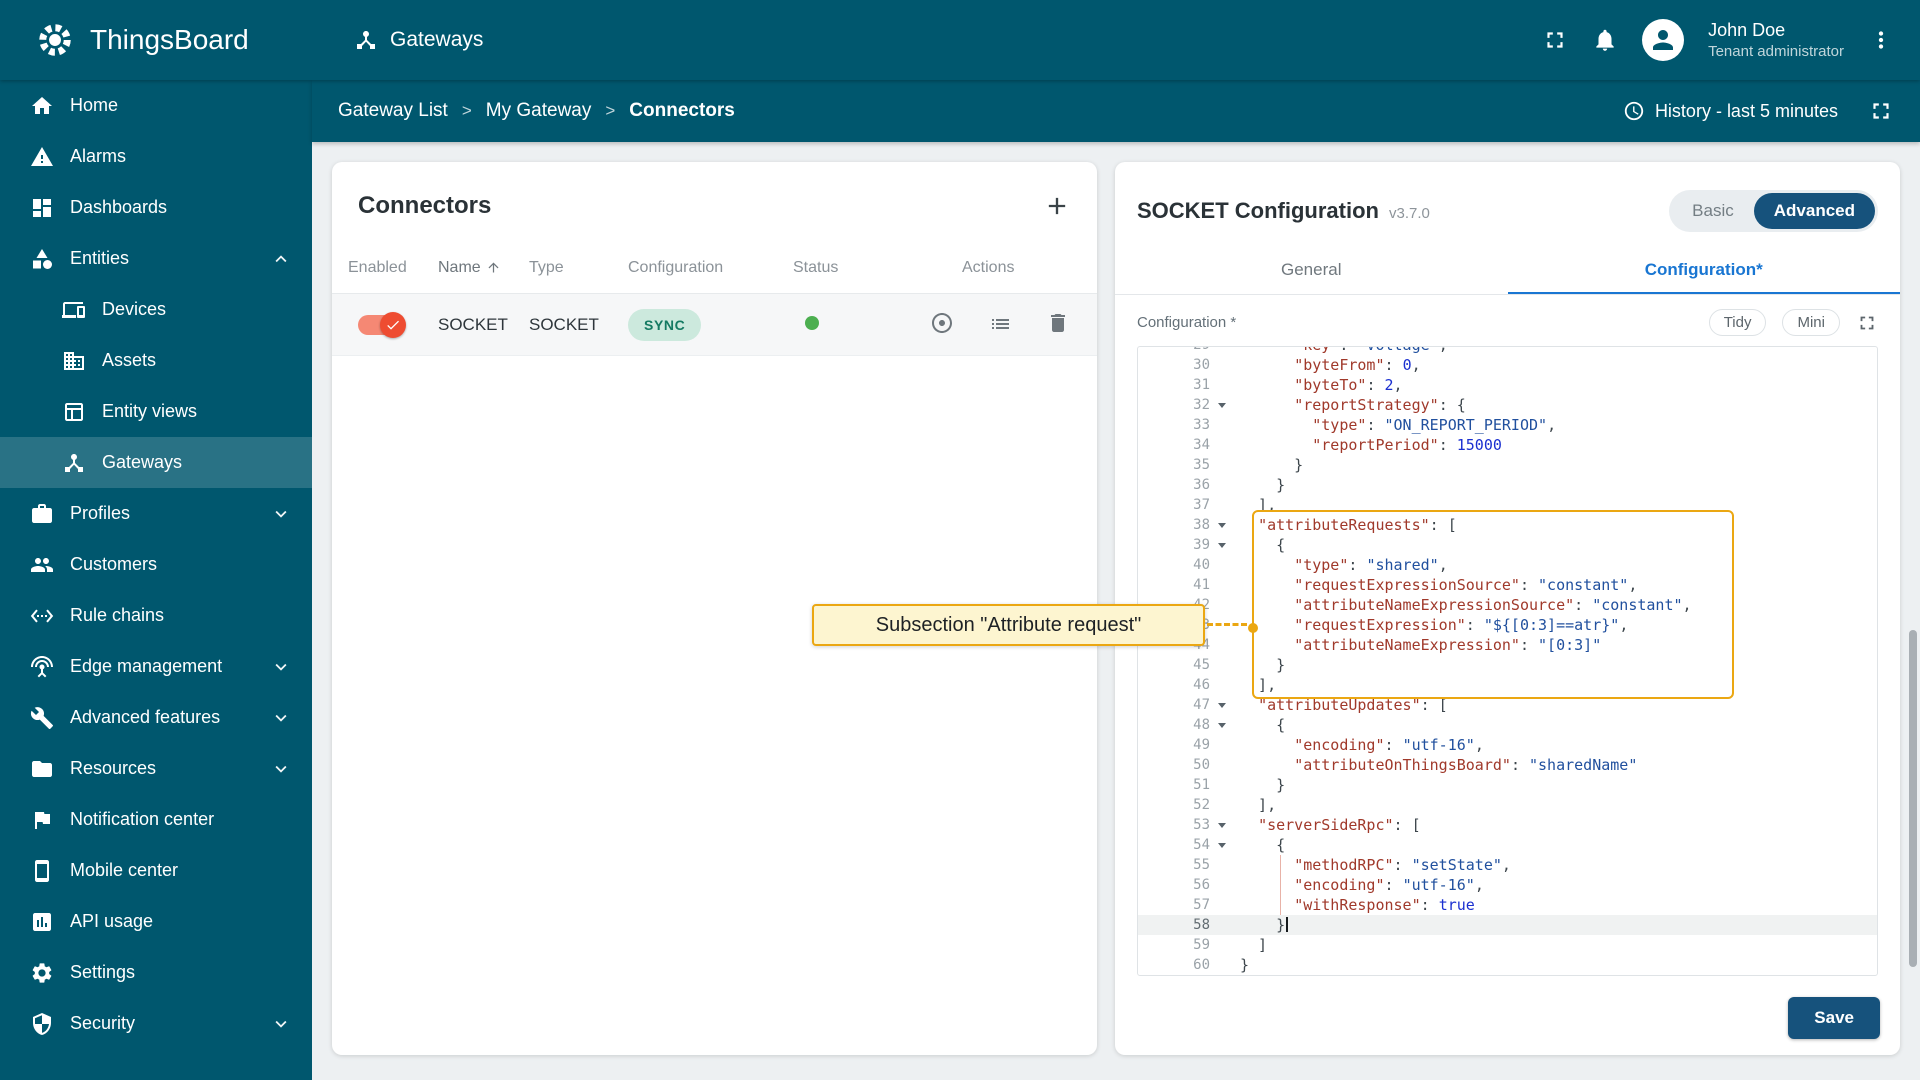 This screenshot has height=1080, width=1920. I want to click on brand-name: ThingsBoard, so click(169, 39).